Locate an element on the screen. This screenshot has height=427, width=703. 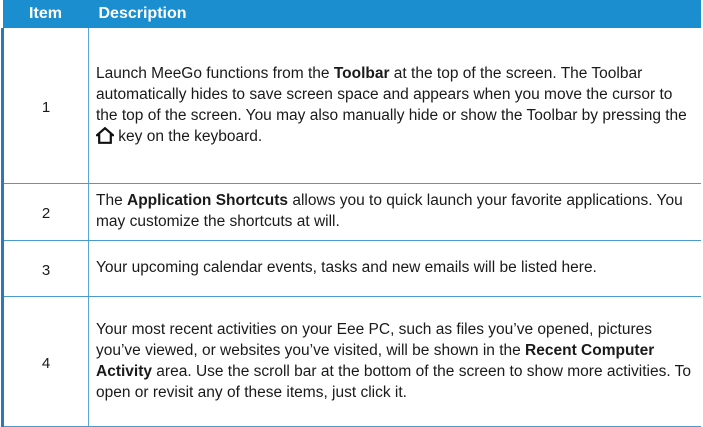
text-segment: The is located at coordinates (112, 200).